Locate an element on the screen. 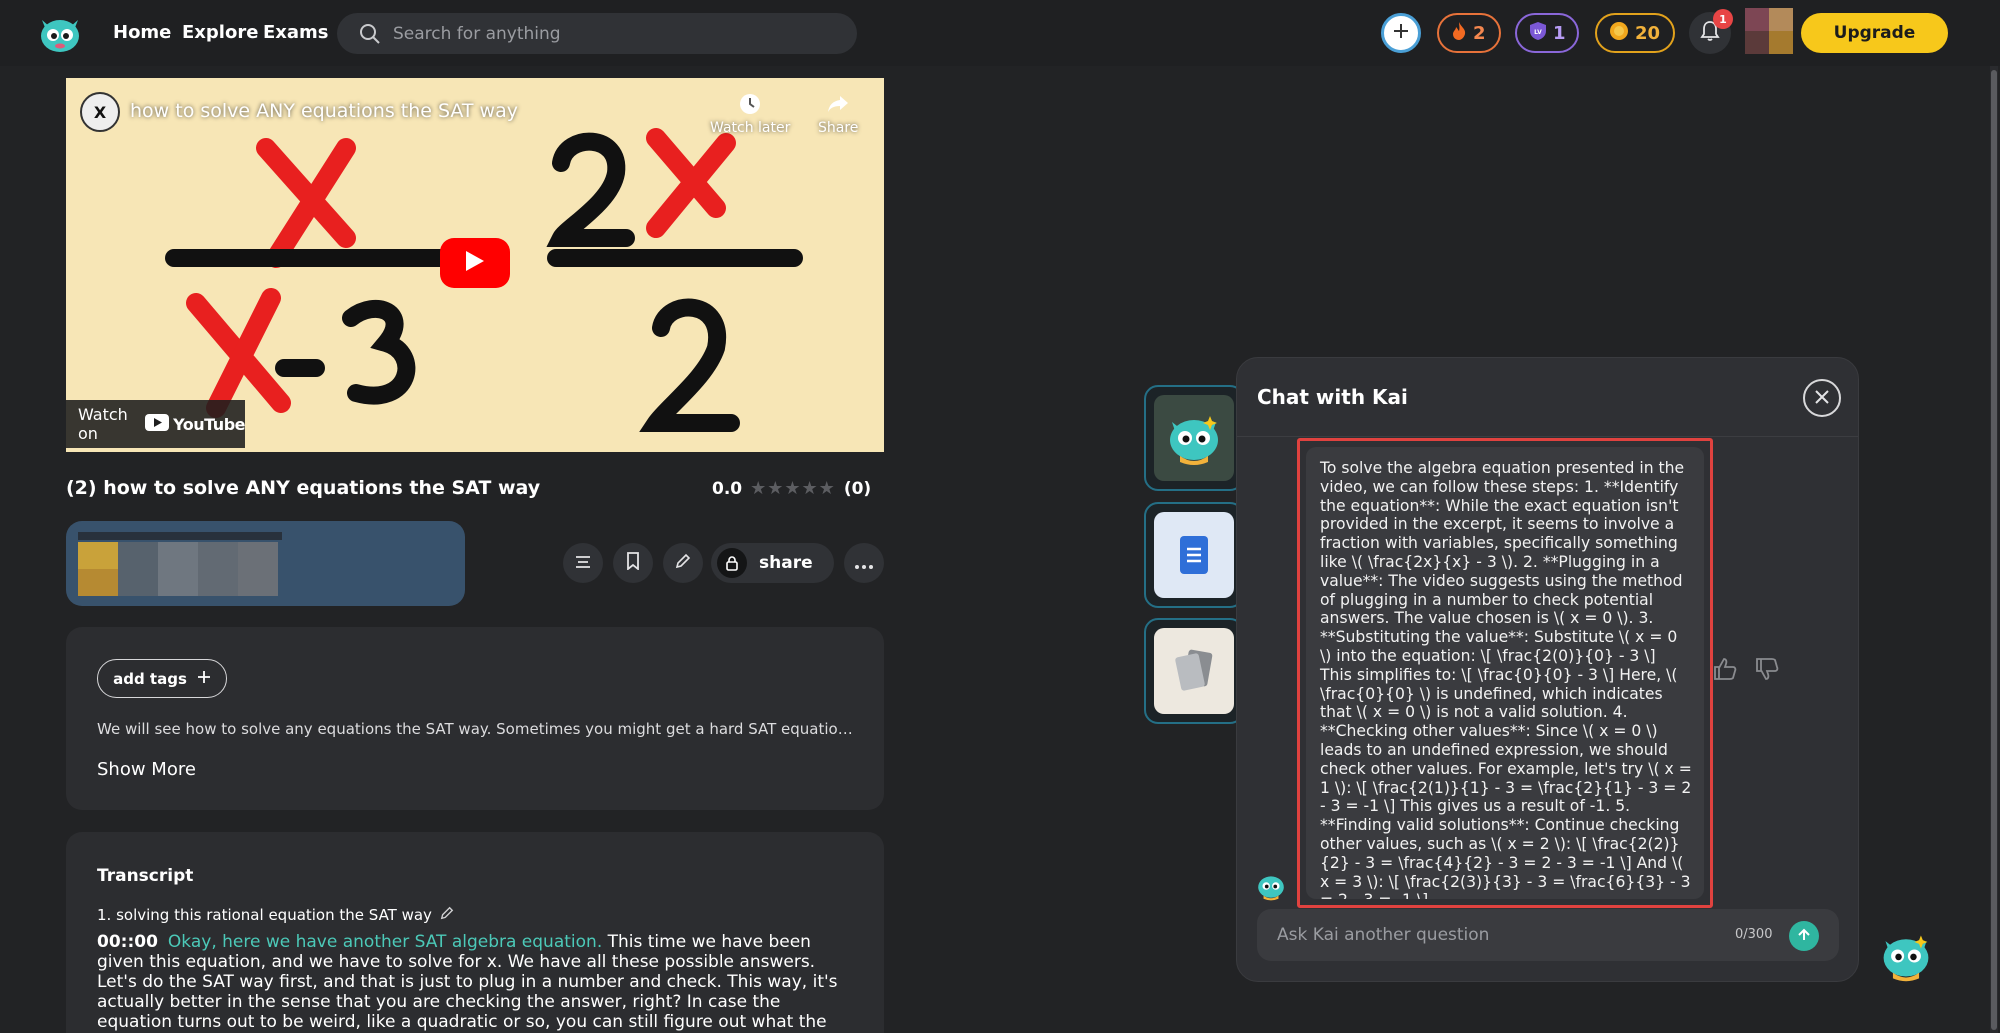 Image resolution: width=2000 pixels, height=1033 pixels. send-arrow-icon is located at coordinates (1804, 936).